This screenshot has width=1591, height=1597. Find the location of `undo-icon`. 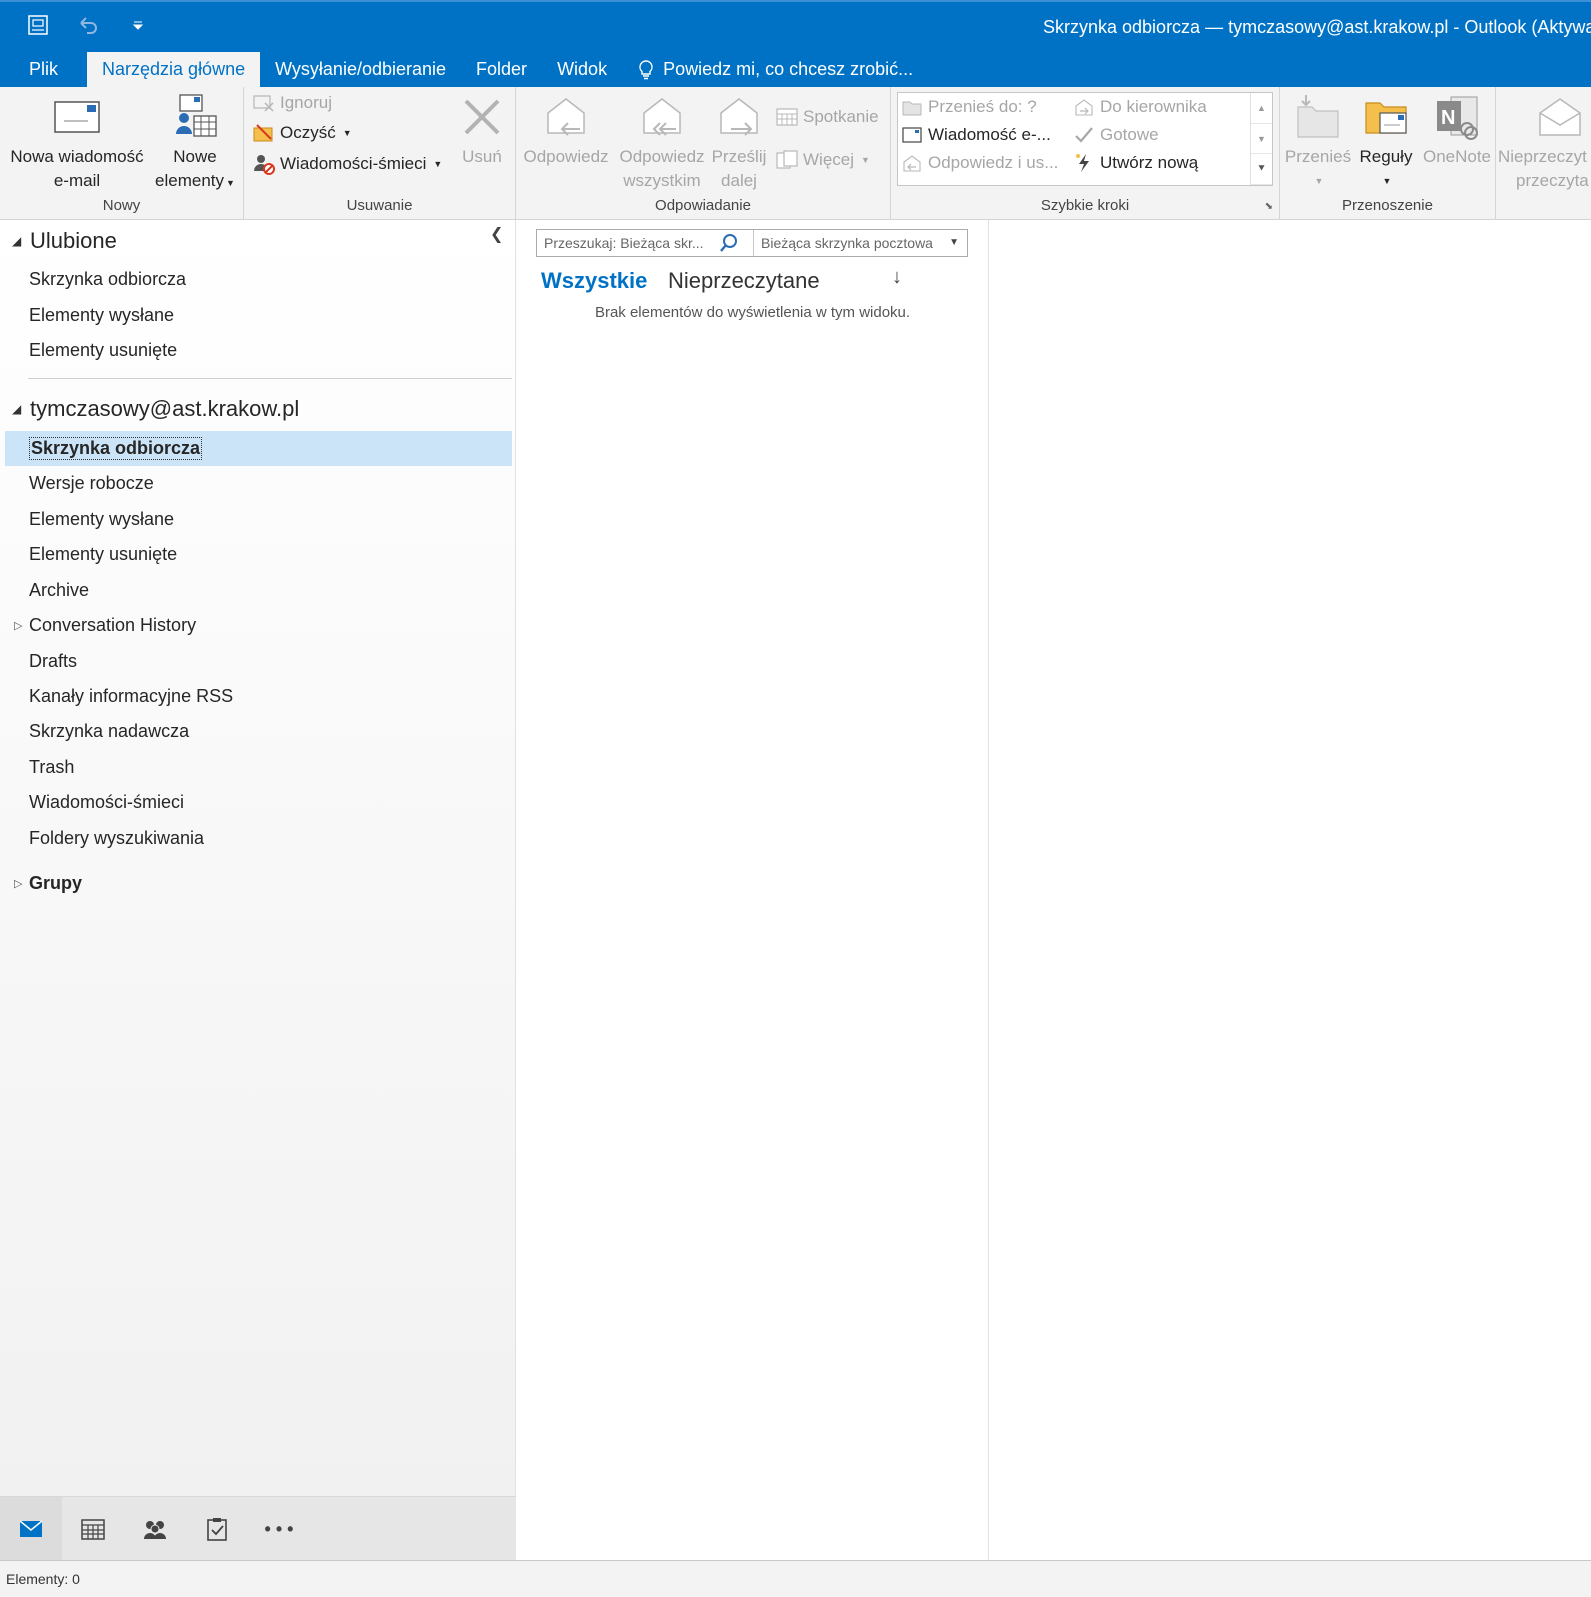

undo-icon is located at coordinates (88, 25).